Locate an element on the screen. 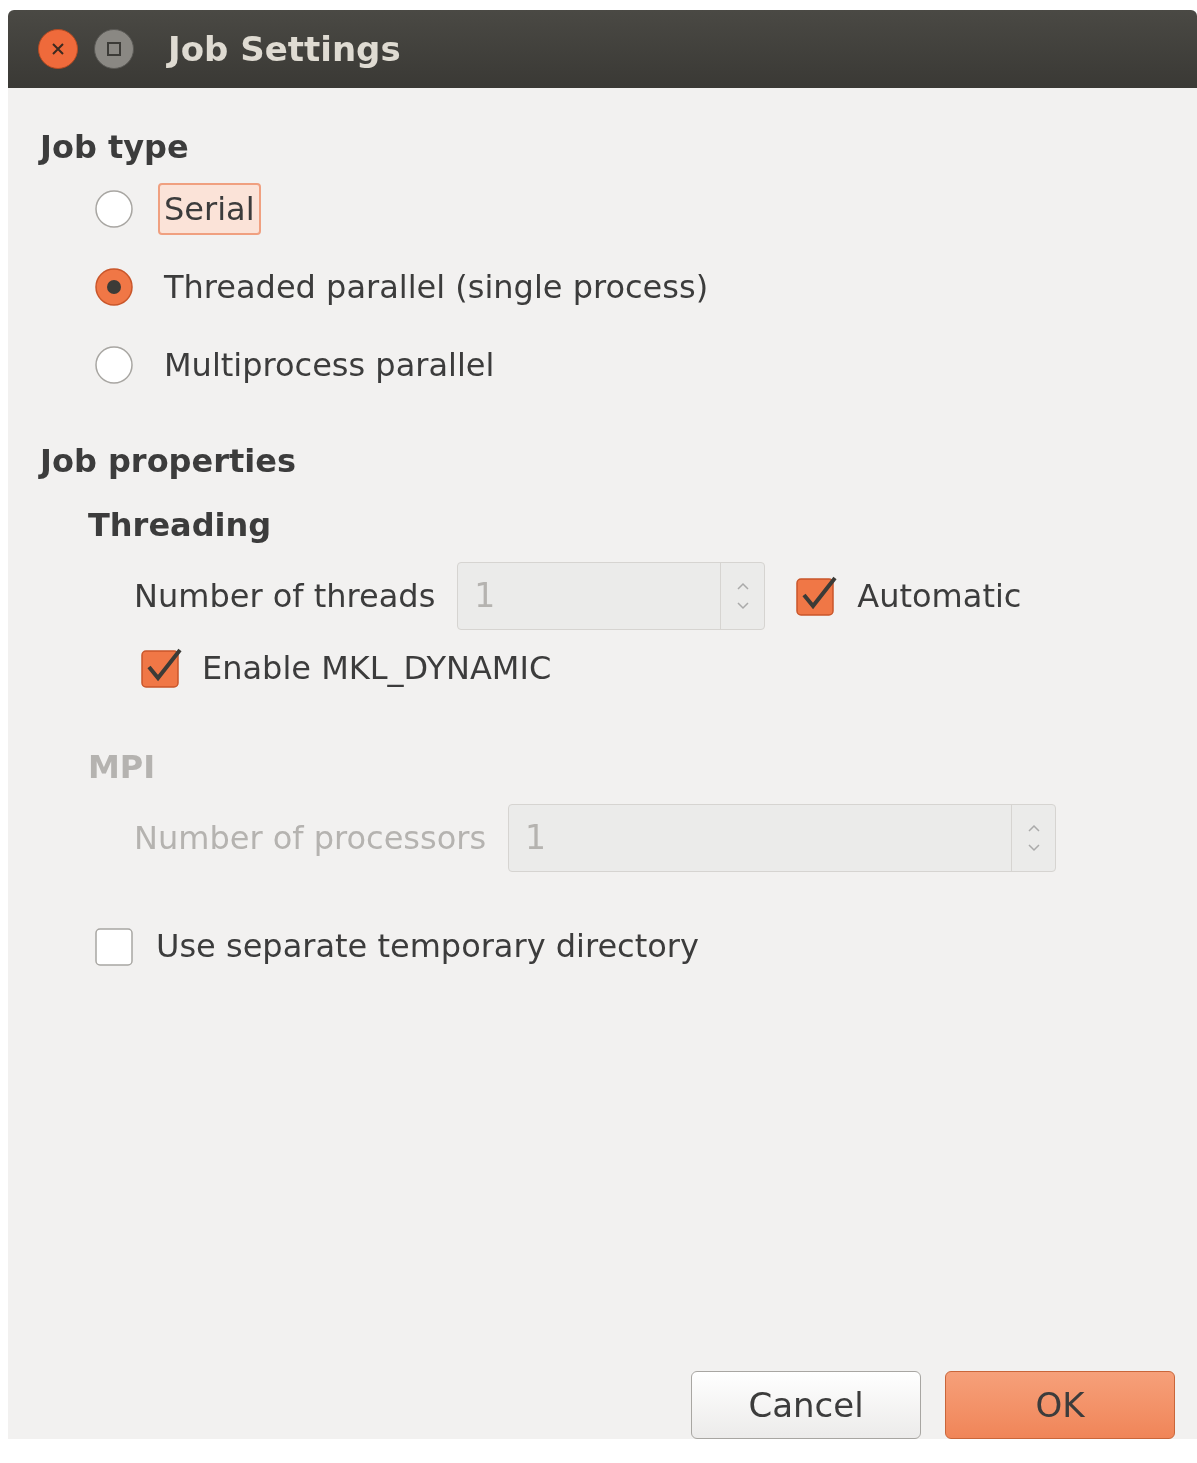 The width and height of the screenshot is (1197, 1463). field-label: Number of processors is located at coordinates (310, 838).